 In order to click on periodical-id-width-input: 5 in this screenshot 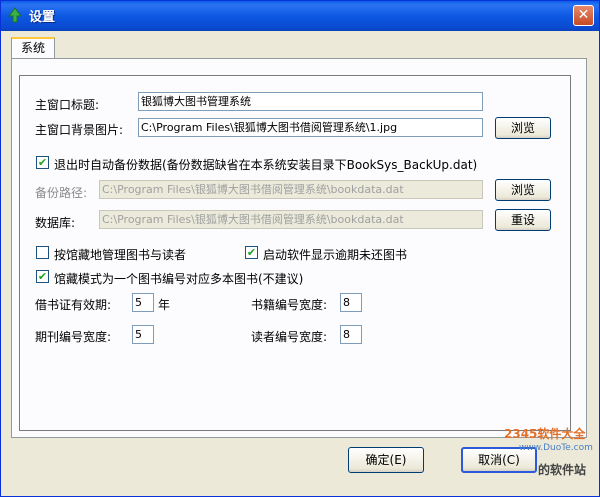, I will do `click(143, 334)`.